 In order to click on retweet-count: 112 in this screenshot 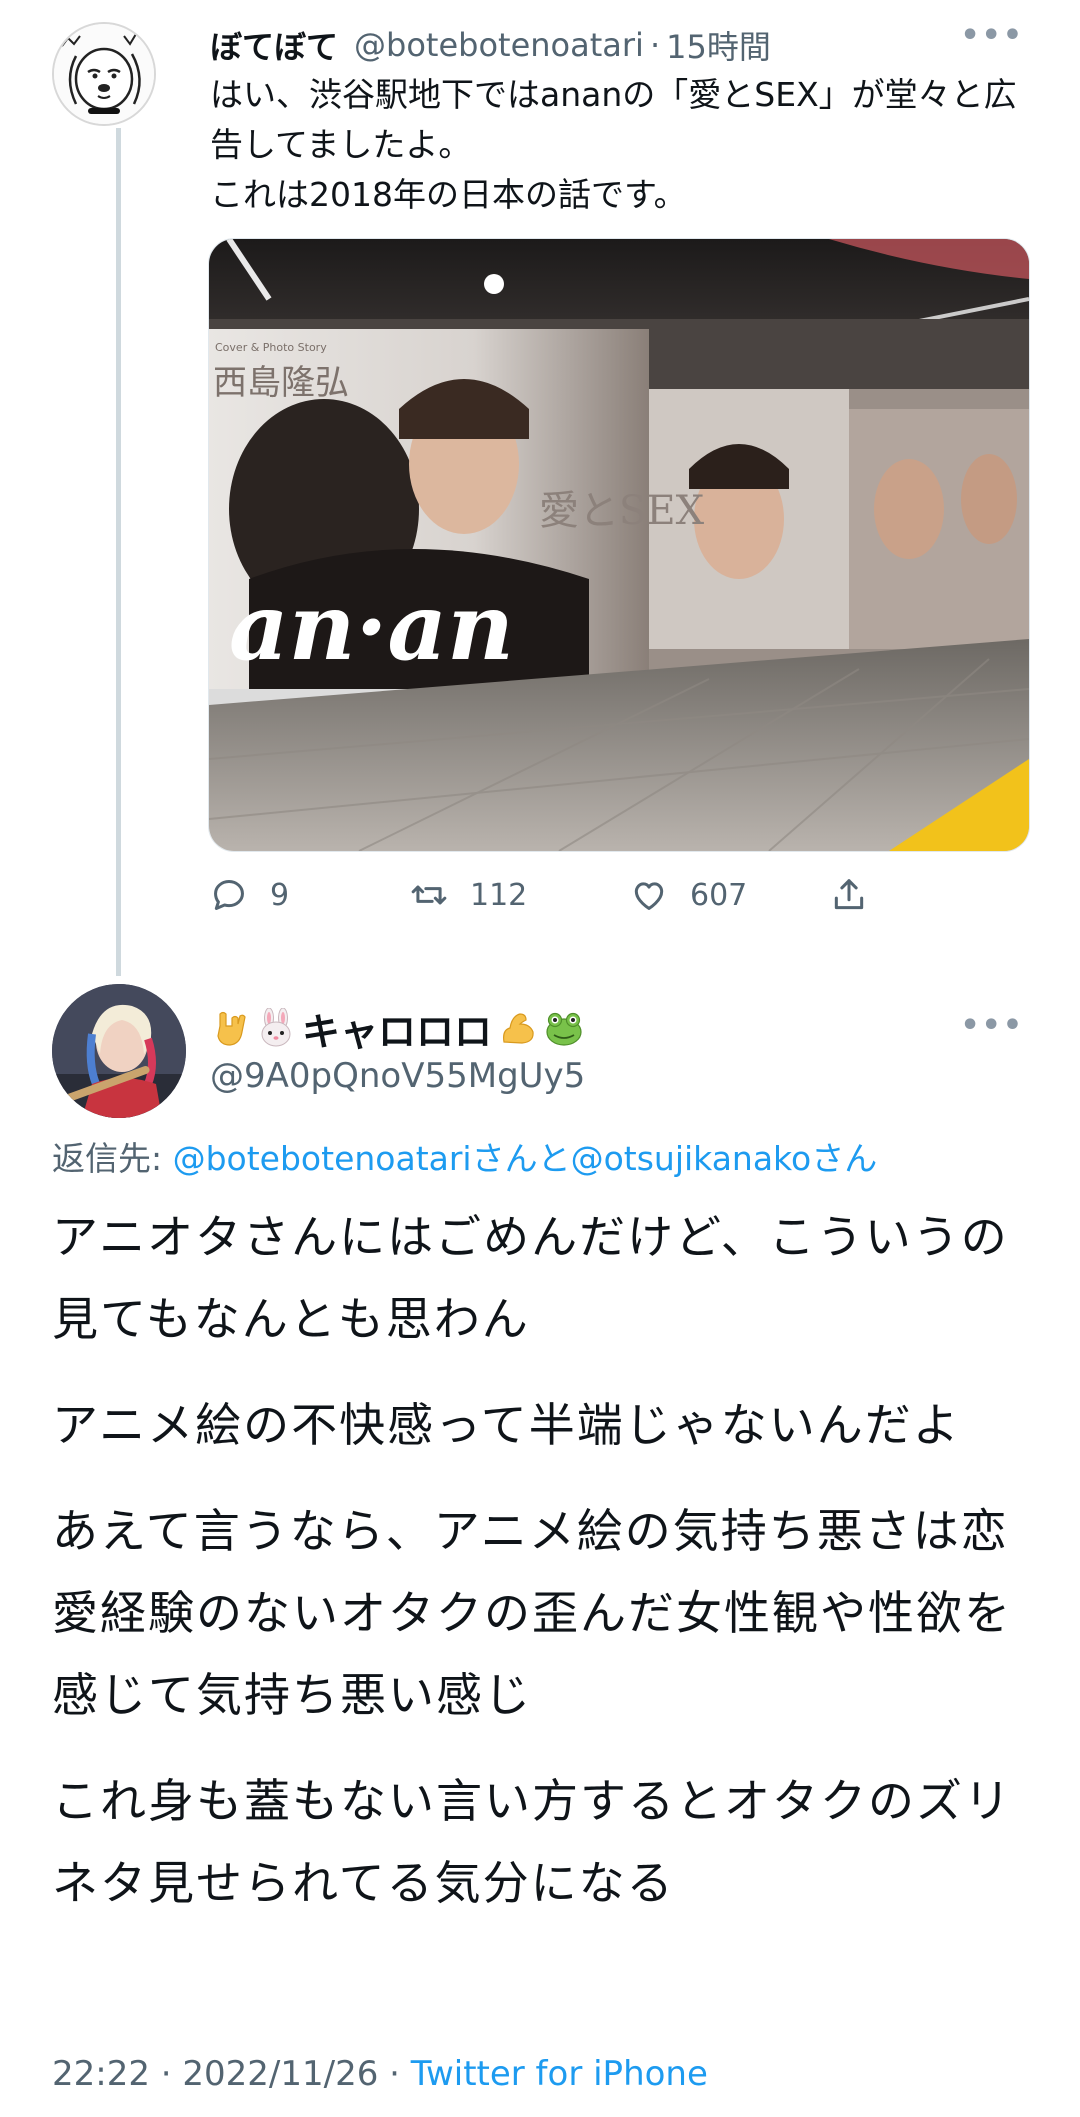, I will do `click(499, 895)`.